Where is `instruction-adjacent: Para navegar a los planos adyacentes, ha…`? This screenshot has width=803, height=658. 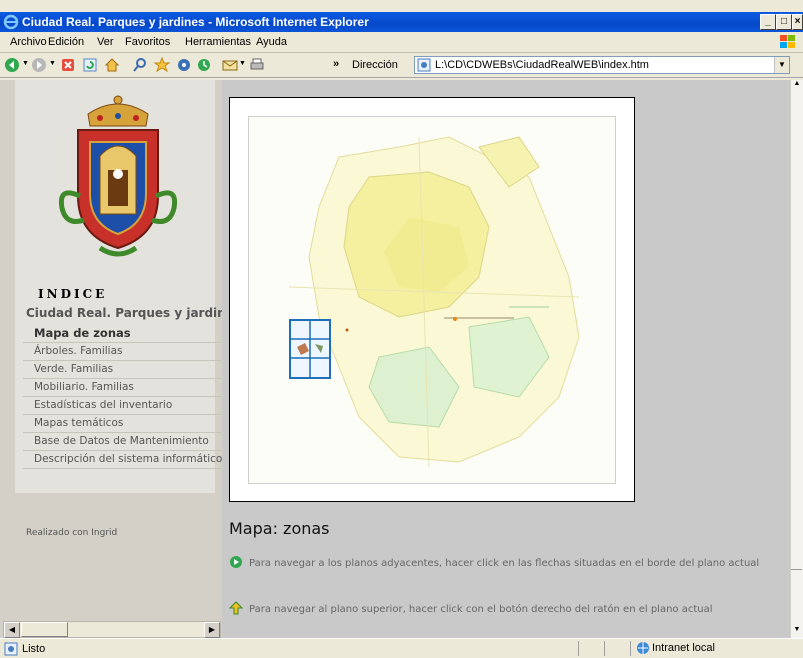 instruction-adjacent: Para navegar a los planos adyacentes, ha… is located at coordinates (504, 562).